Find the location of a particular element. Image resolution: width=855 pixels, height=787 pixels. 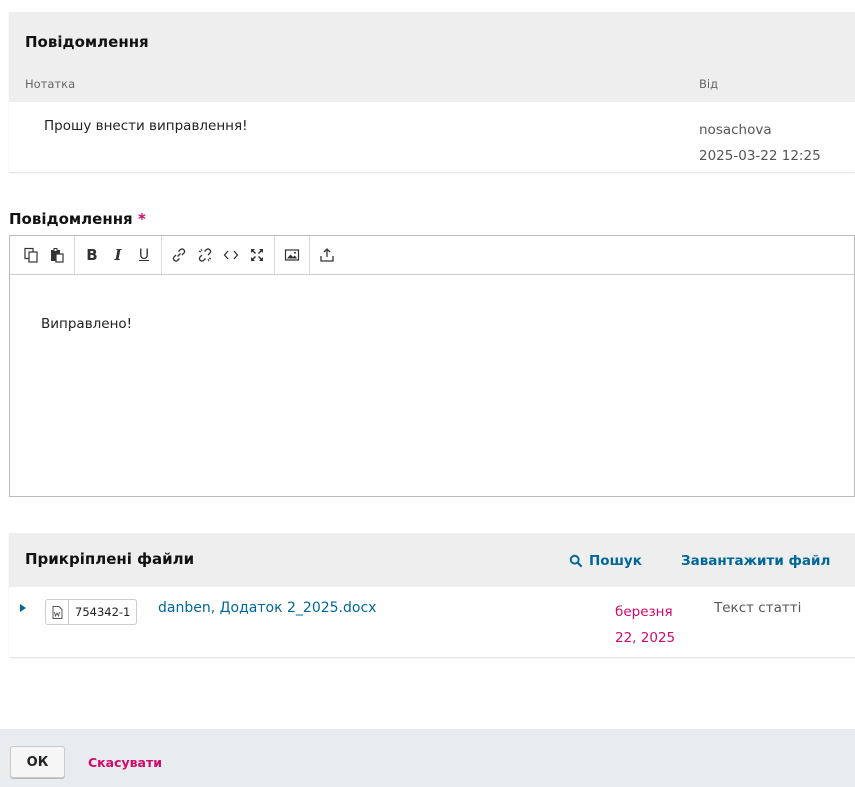

underline-icon: U is located at coordinates (144, 255).